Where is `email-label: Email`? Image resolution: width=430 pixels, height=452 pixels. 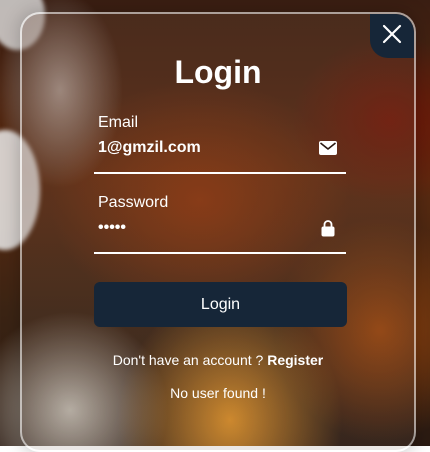 email-label: Email is located at coordinates (118, 122).